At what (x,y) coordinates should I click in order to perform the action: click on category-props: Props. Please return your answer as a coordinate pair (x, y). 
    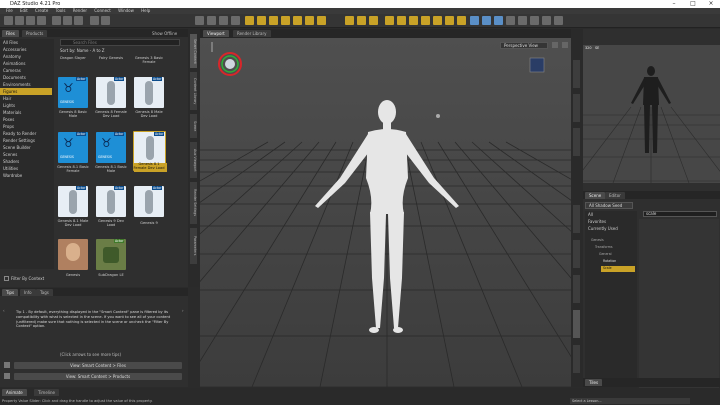
    Looking at the image, I should click on (26, 126).